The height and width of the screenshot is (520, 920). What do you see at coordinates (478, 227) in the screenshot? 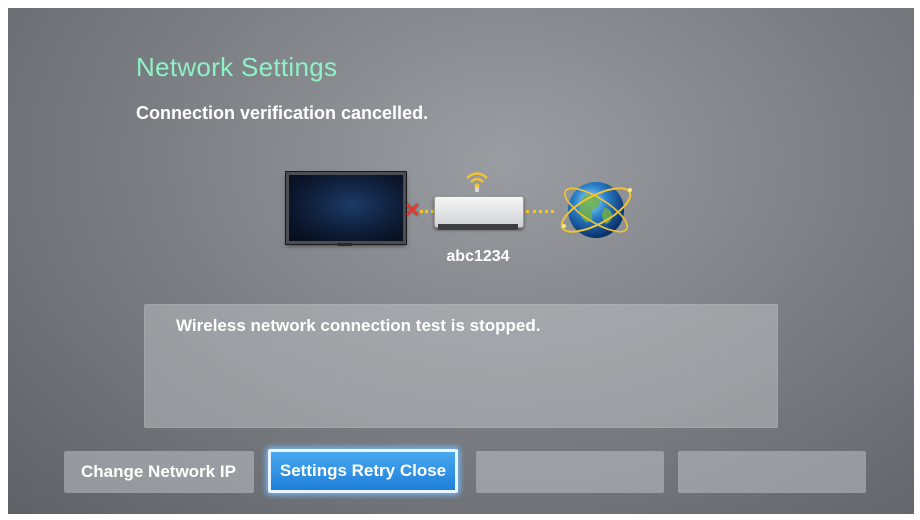
I see `router-base` at bounding box center [478, 227].